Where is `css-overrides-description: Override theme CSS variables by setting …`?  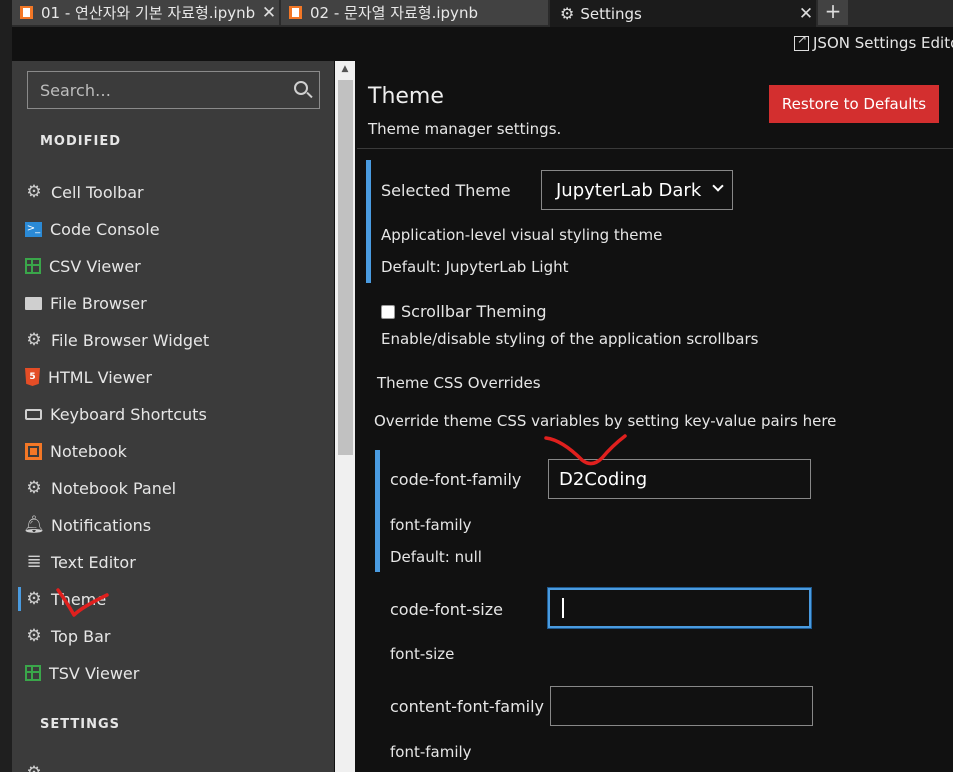 css-overrides-description: Override theme CSS variables by setting … is located at coordinates (605, 421).